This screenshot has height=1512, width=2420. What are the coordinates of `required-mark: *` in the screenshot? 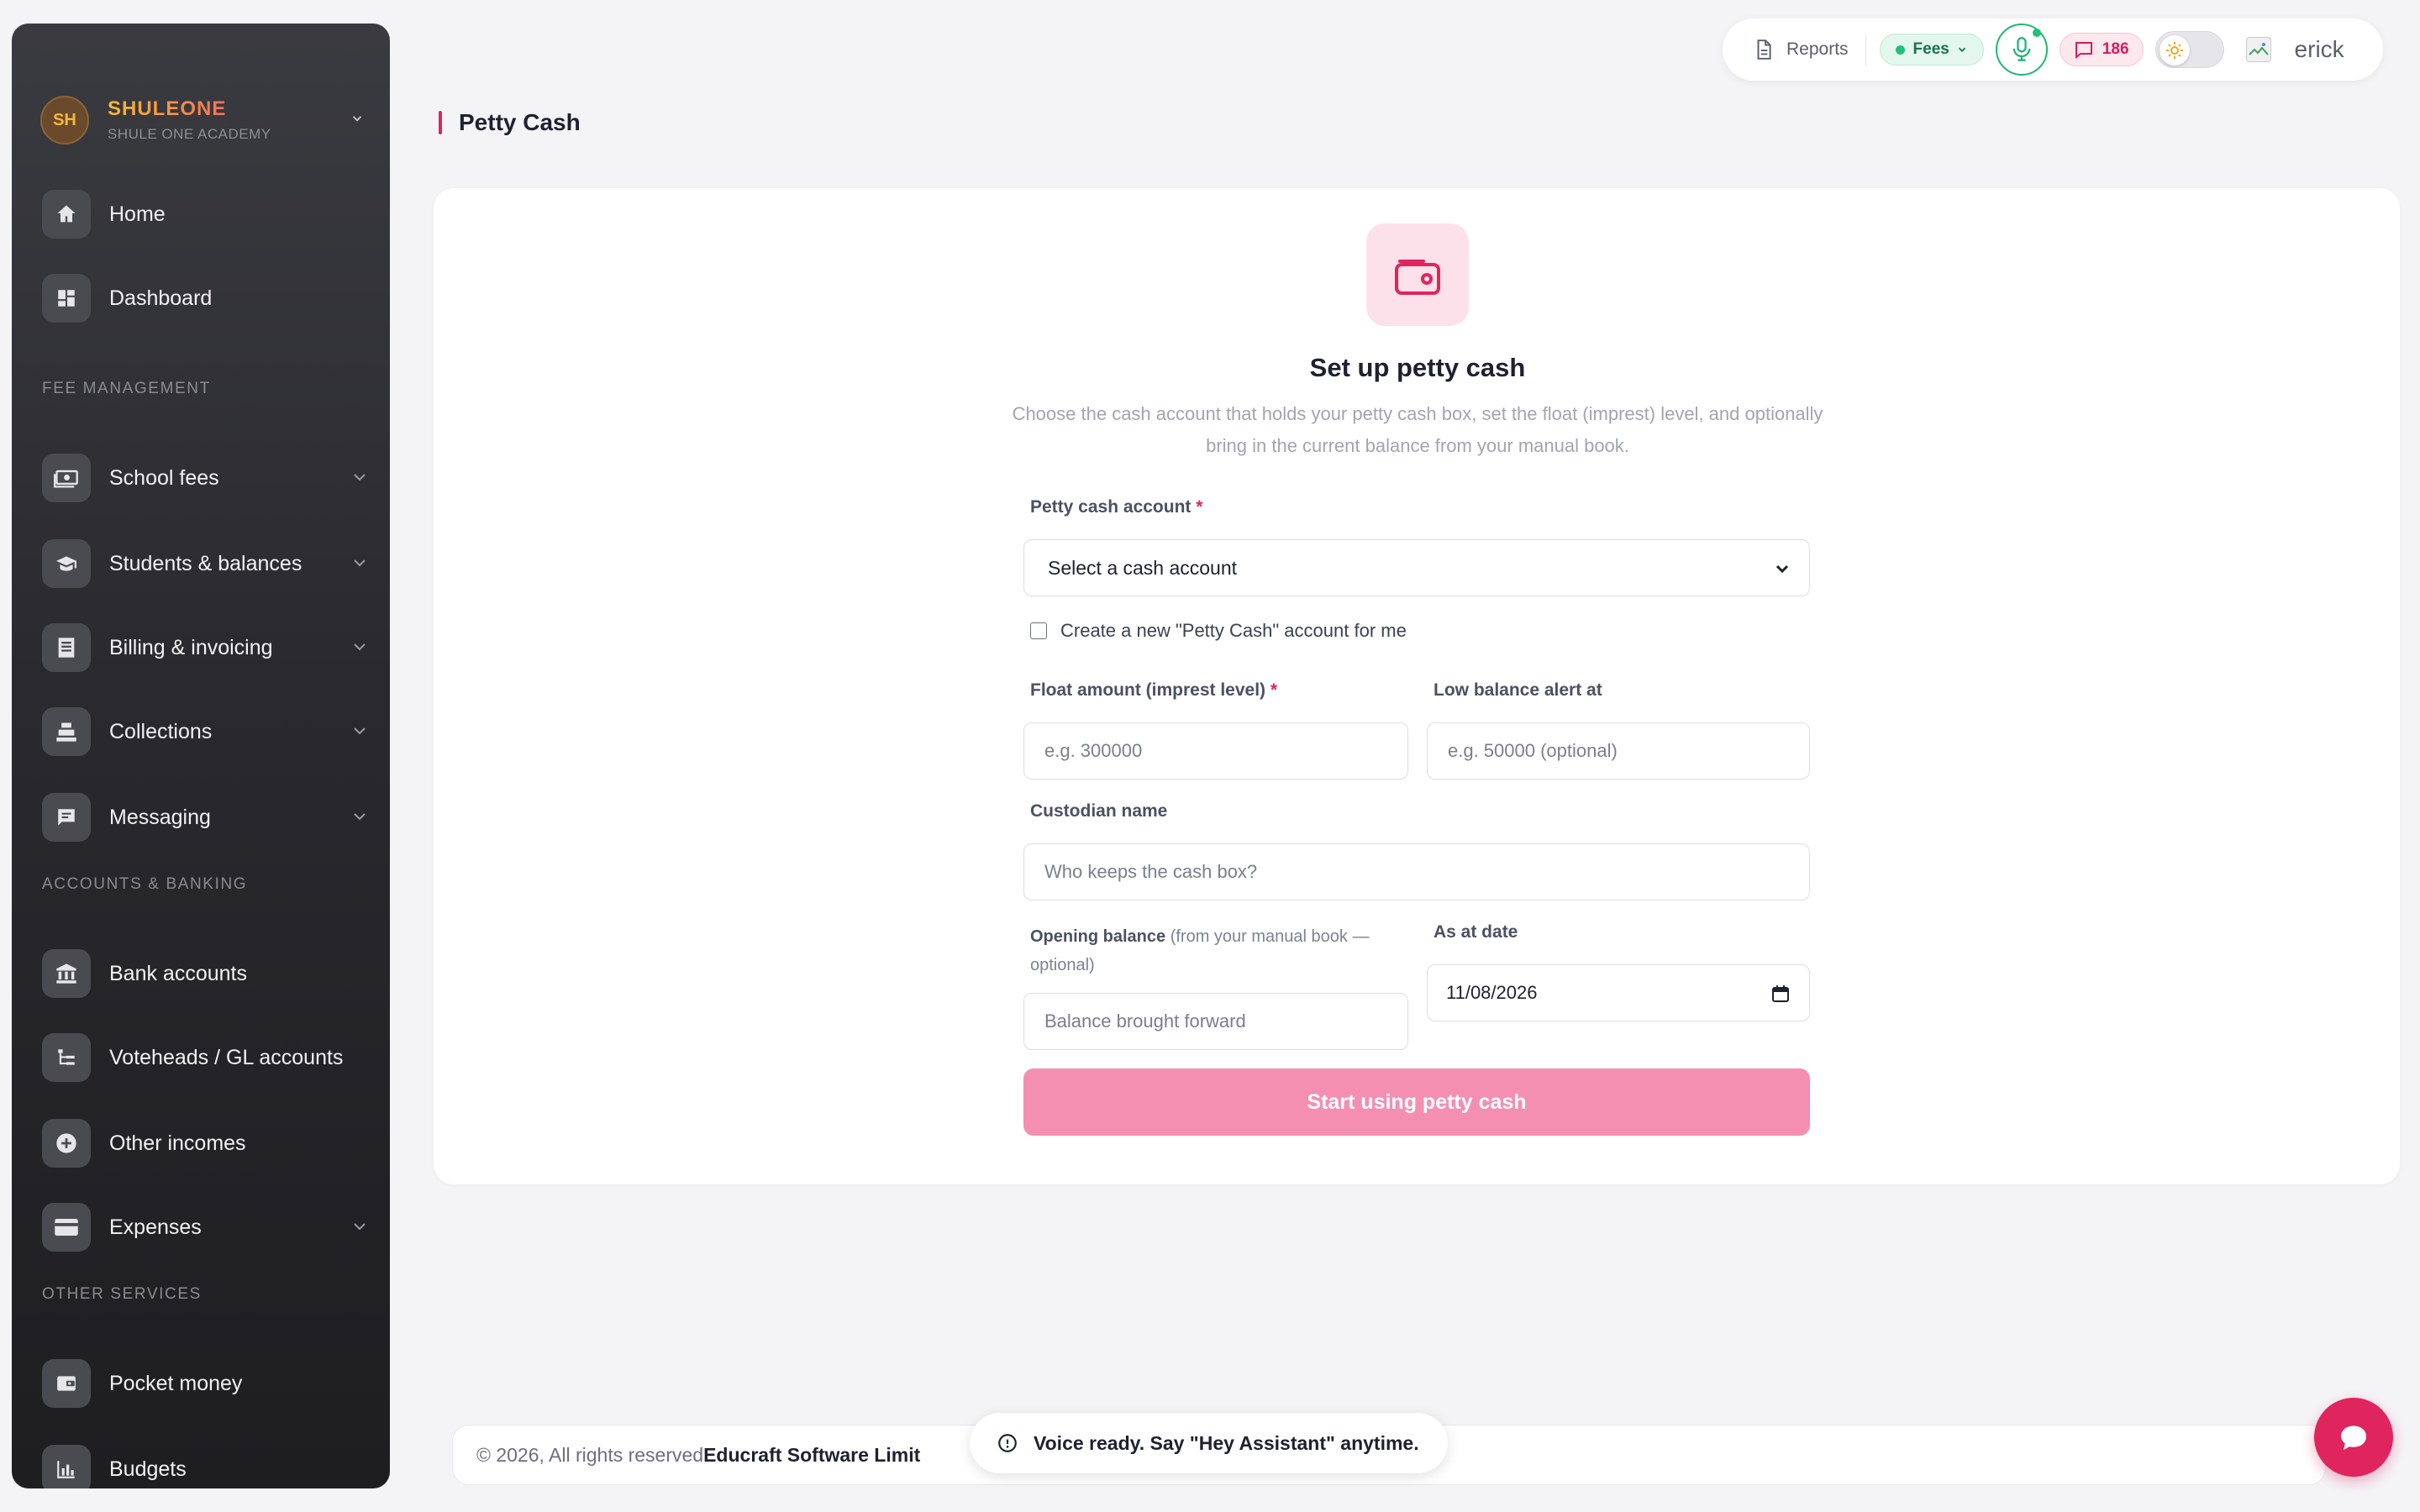 It's located at (1199, 507).